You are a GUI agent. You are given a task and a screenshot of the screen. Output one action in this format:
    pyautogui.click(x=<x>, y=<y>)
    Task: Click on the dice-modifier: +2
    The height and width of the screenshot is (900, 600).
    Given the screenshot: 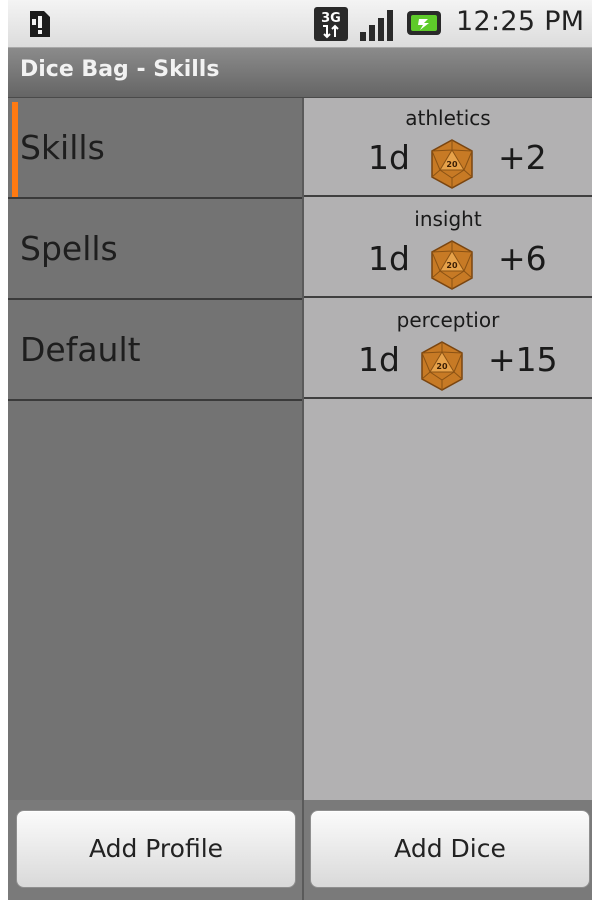 What is the action you would take?
    pyautogui.click(x=522, y=157)
    